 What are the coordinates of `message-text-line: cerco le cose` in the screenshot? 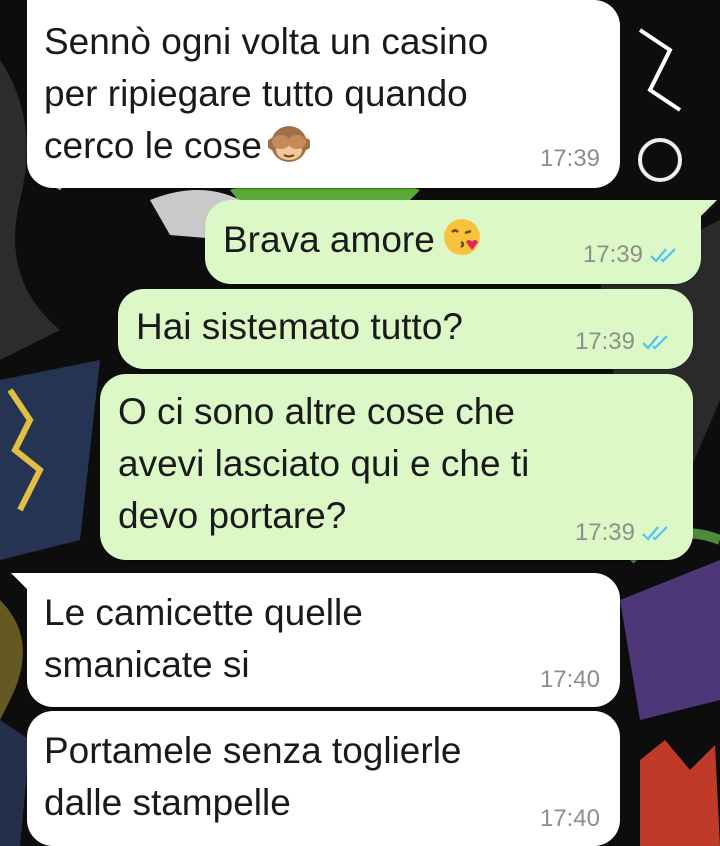 It's located at (153, 145).